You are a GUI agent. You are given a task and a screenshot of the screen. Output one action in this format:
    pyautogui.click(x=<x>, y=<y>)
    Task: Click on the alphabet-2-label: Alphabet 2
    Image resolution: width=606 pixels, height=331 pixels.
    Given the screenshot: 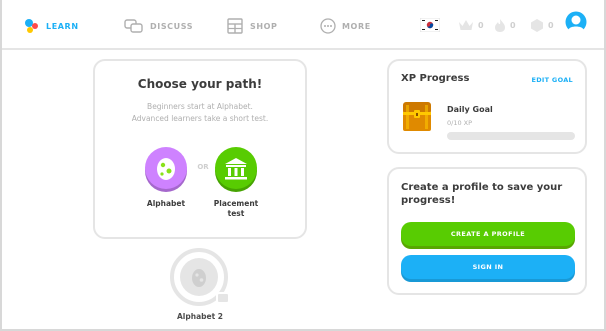 What is the action you would take?
    pyautogui.click(x=199, y=316)
    